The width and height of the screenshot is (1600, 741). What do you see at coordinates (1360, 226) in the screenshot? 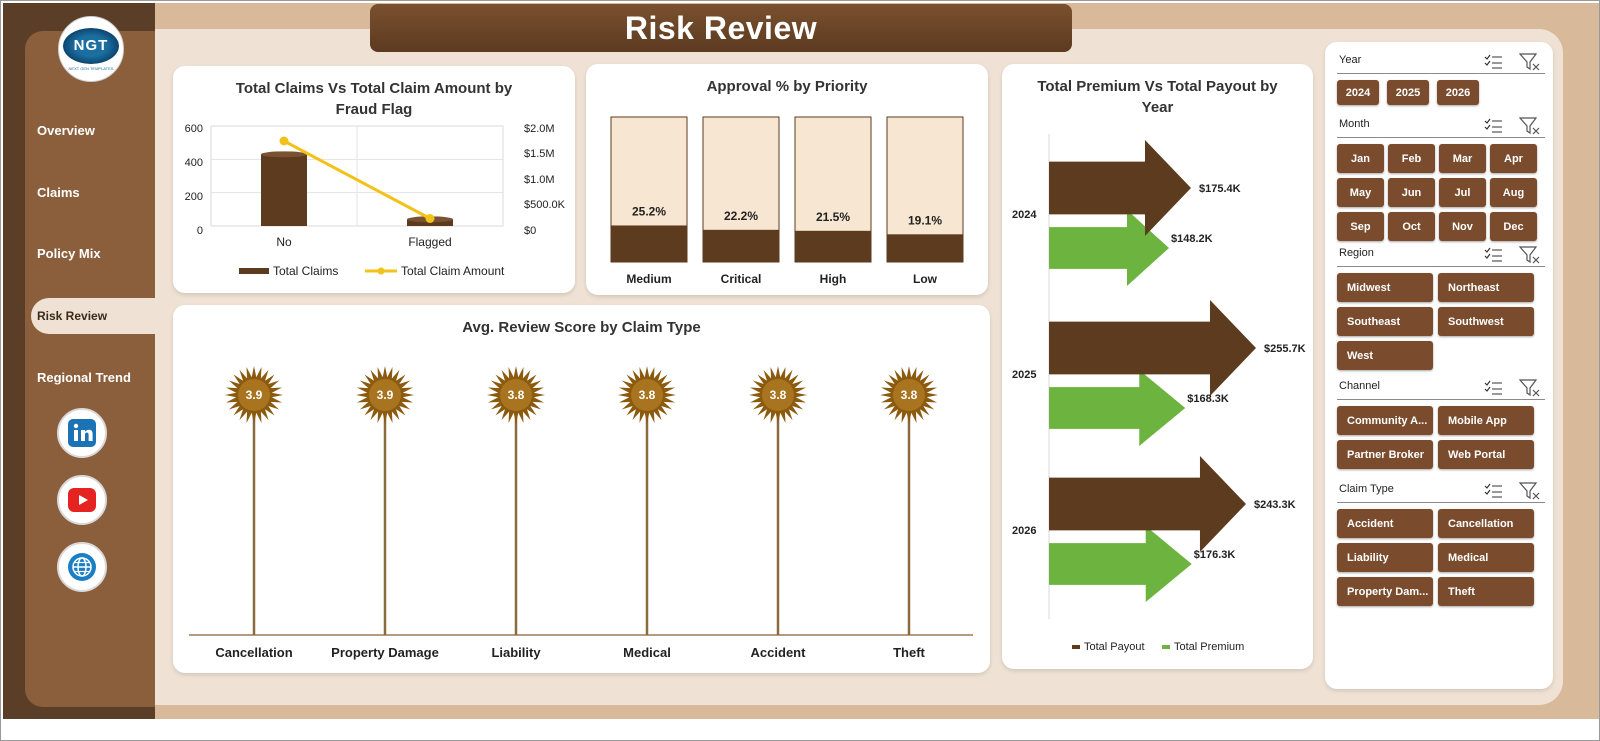
I see `slicer-item-month: Sep` at bounding box center [1360, 226].